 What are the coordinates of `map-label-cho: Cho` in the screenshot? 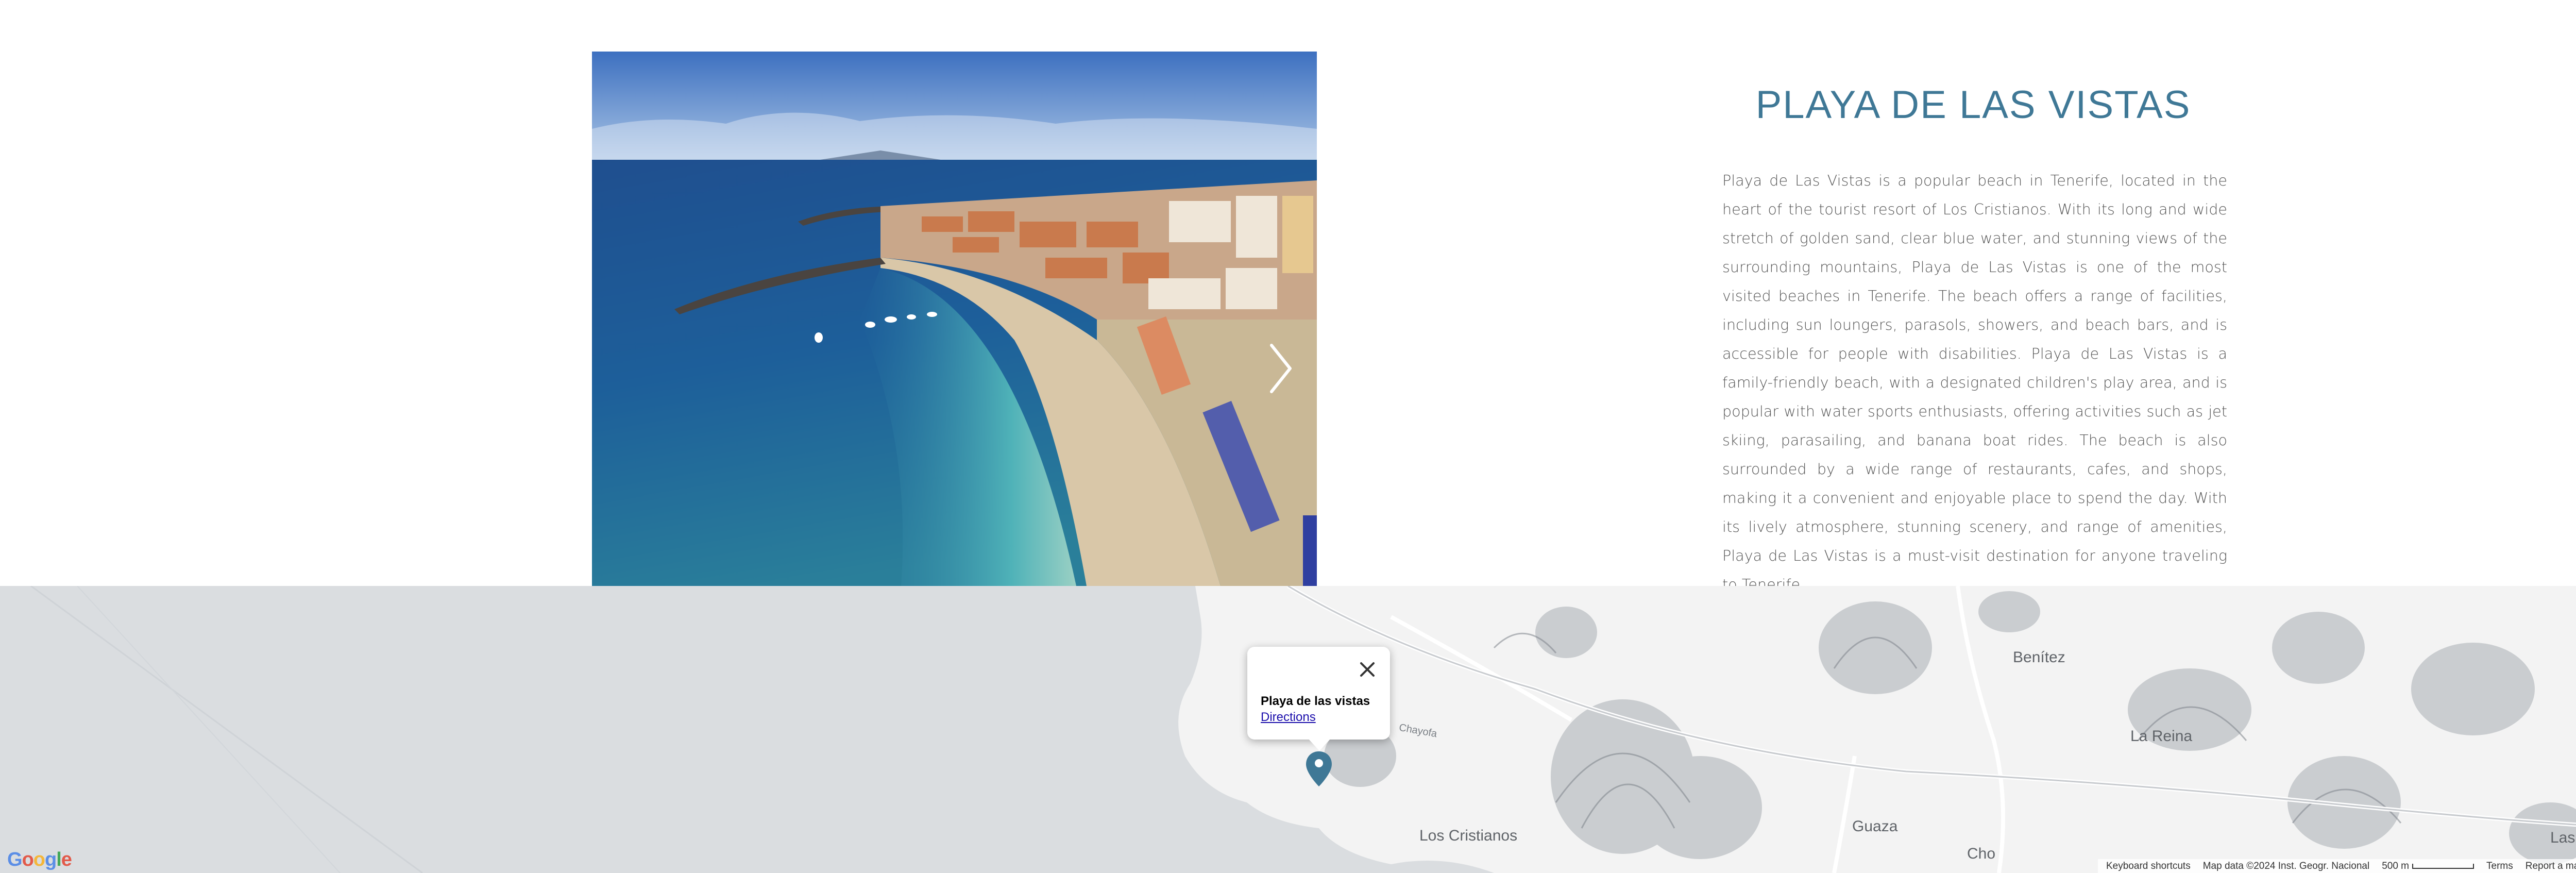 It's located at (1982, 853).